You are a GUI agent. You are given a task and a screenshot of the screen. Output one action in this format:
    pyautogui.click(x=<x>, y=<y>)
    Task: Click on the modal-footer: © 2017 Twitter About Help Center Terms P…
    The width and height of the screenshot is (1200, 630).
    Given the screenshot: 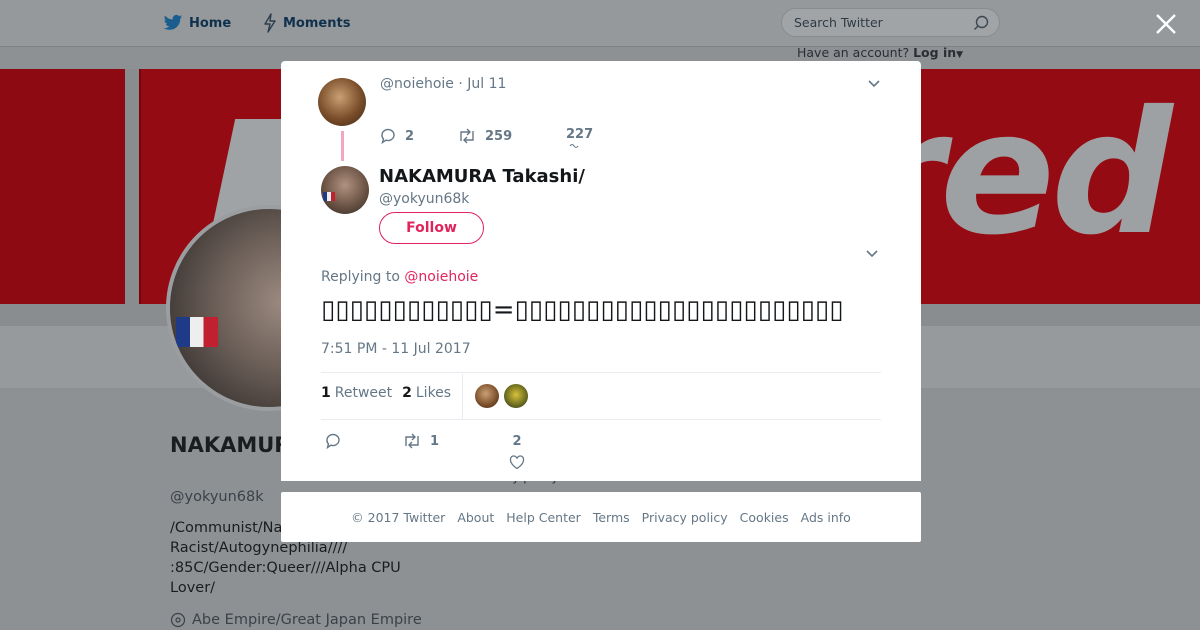 What is the action you would take?
    pyautogui.click(x=601, y=517)
    